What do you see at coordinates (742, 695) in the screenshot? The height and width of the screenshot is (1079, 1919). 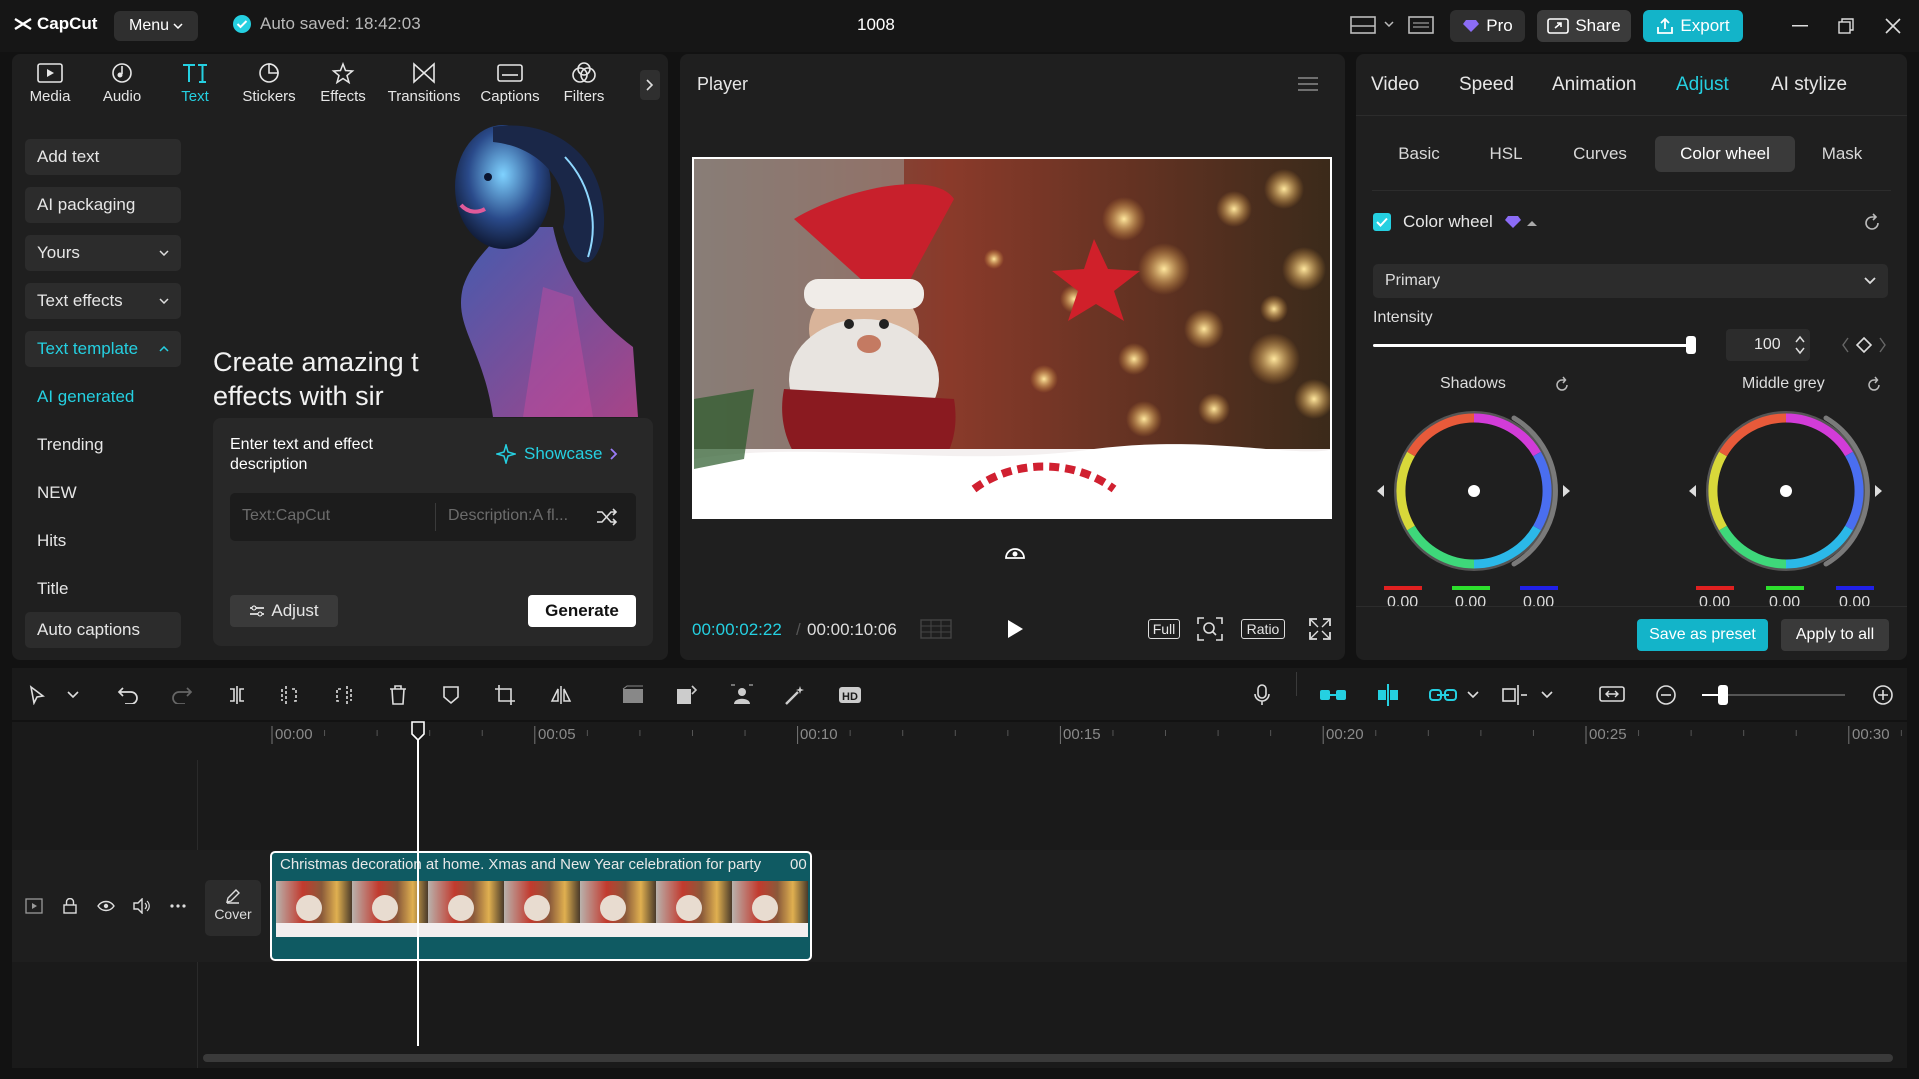 I see `remove-bg-icon` at bounding box center [742, 695].